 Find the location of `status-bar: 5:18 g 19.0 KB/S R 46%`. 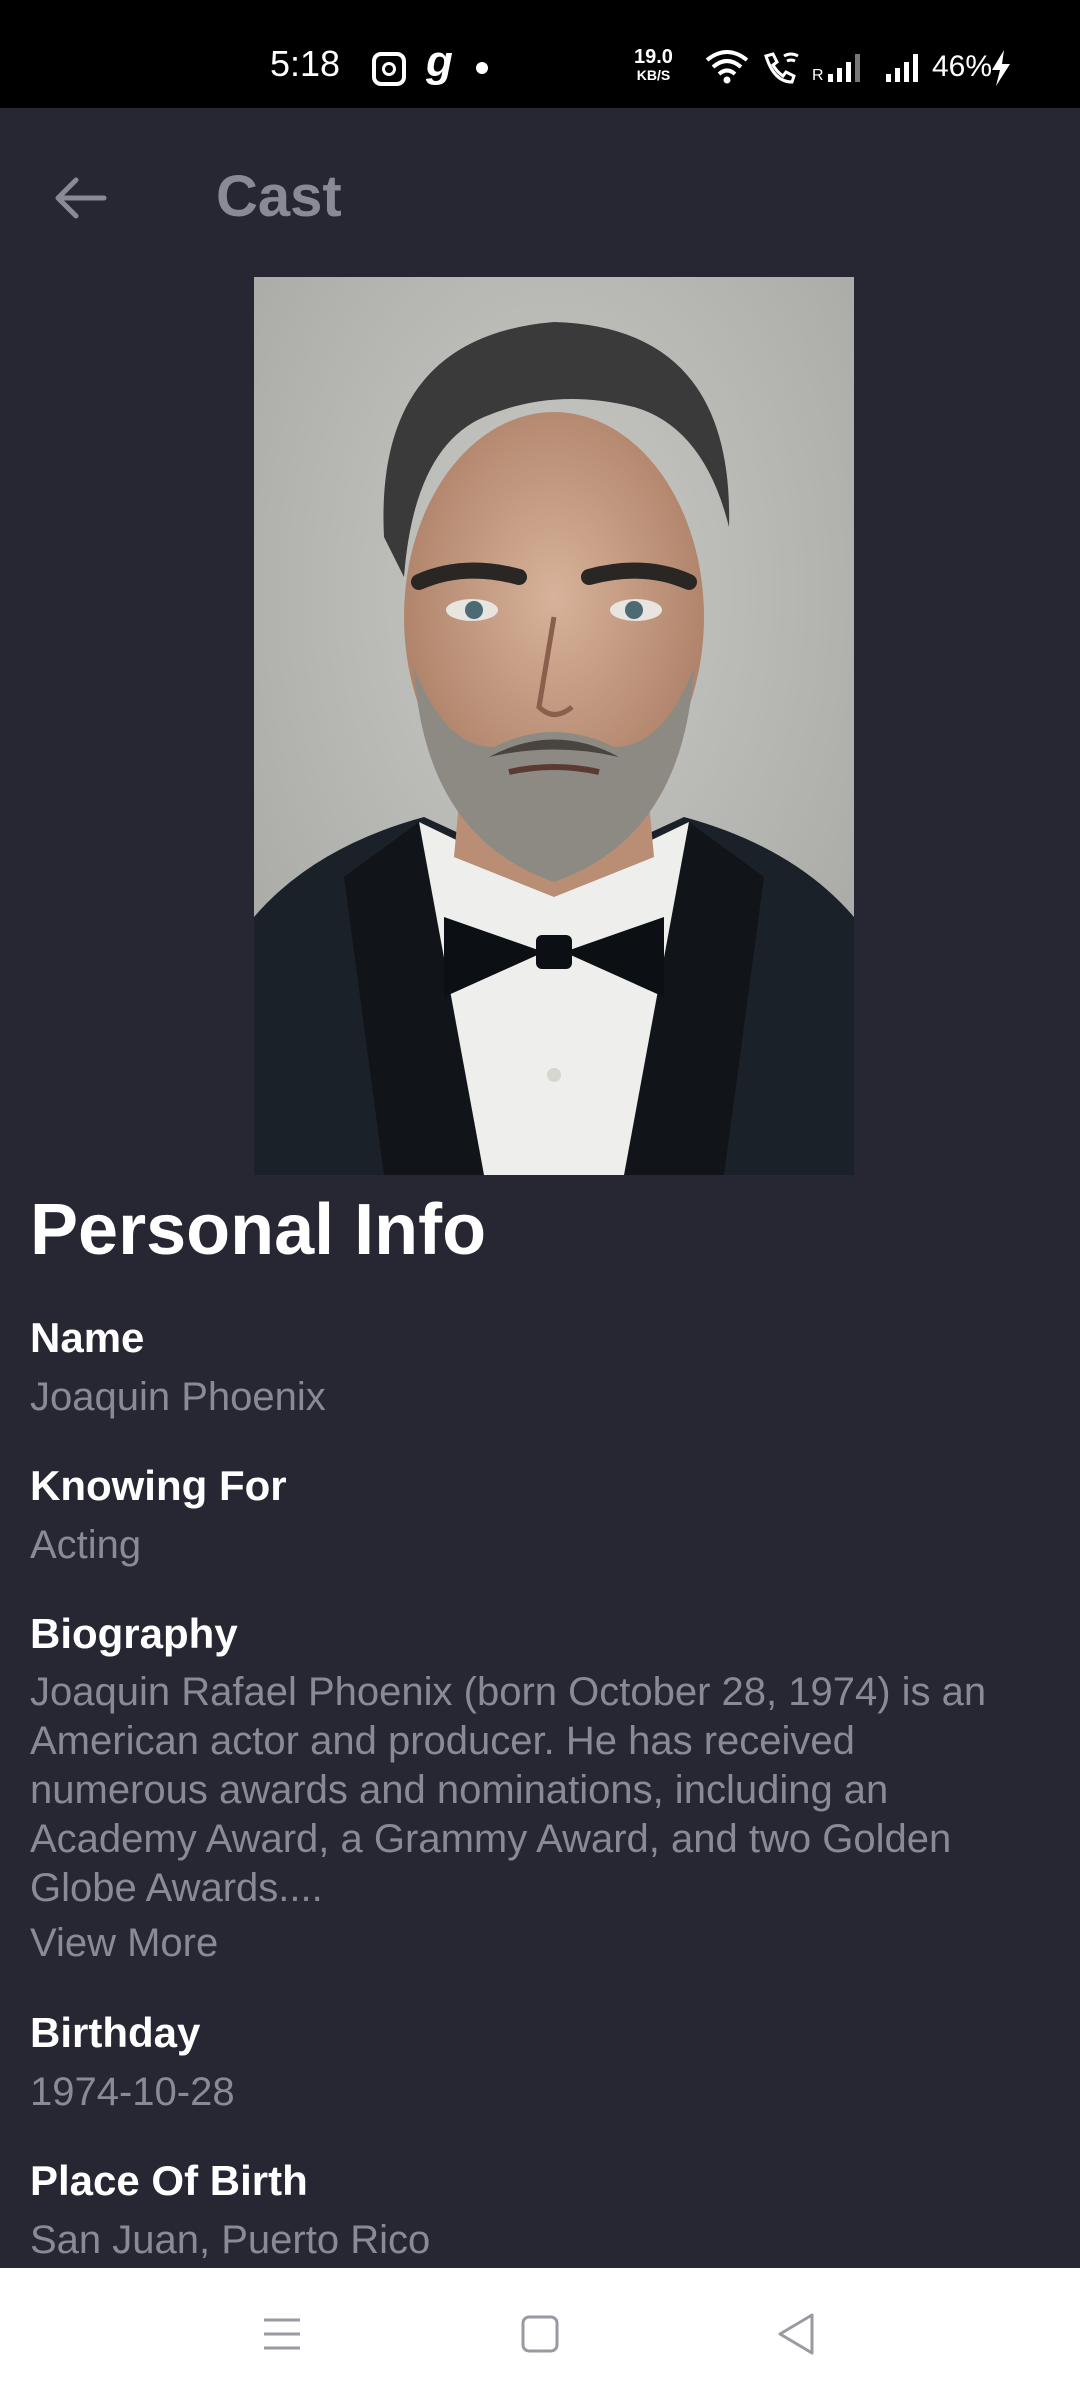

status-bar: 5:18 g 19.0 KB/S R 46% is located at coordinates (540, 54).